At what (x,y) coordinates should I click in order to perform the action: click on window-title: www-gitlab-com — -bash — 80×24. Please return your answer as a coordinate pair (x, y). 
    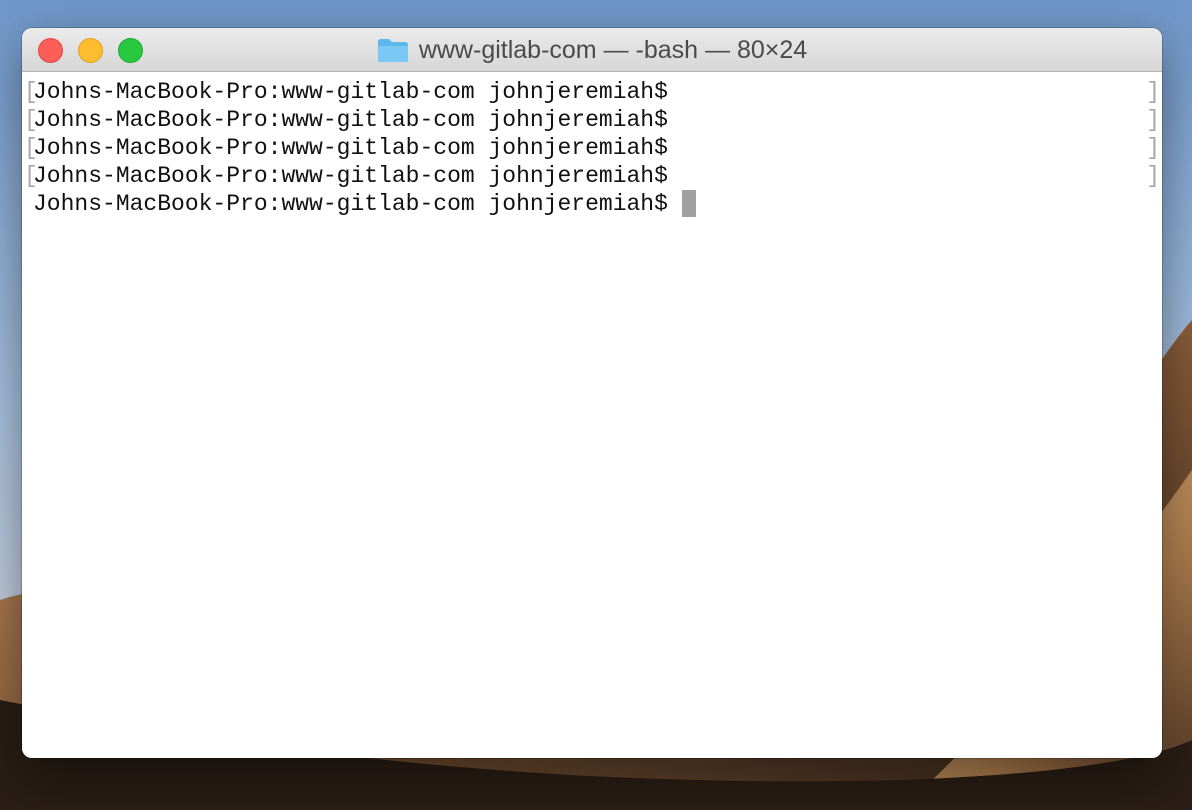
    Looking at the image, I should click on (592, 50).